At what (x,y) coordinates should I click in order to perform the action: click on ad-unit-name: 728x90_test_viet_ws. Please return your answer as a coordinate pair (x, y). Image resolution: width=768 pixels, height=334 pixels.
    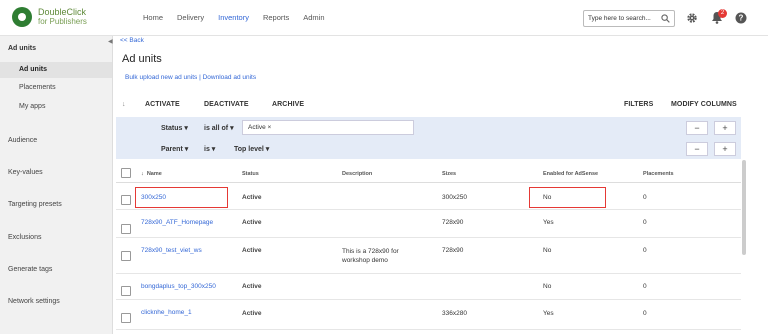
    Looking at the image, I should click on (171, 250).